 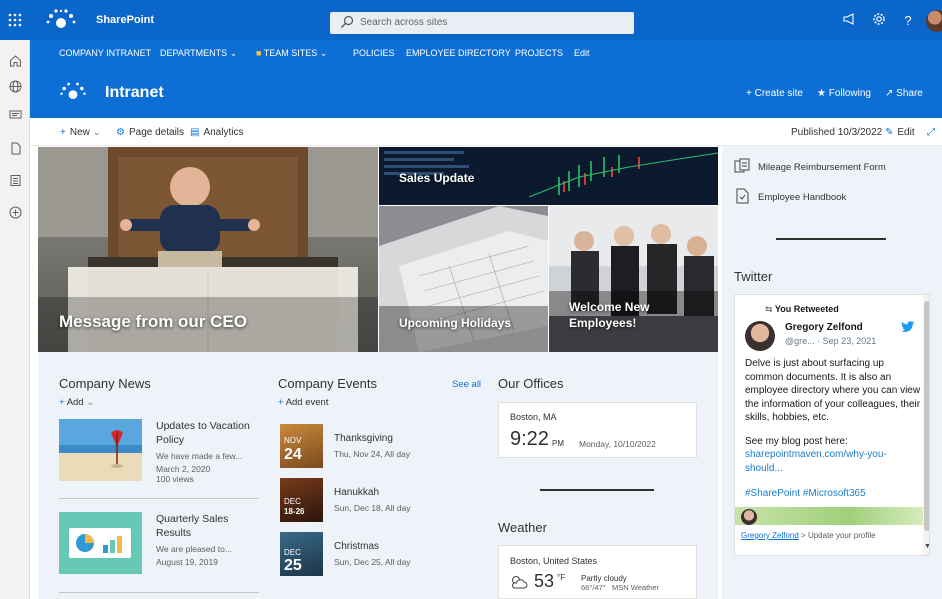 What do you see at coordinates (770, 535) in the screenshot?
I see `profile-name: Gregory Zelfond` at bounding box center [770, 535].